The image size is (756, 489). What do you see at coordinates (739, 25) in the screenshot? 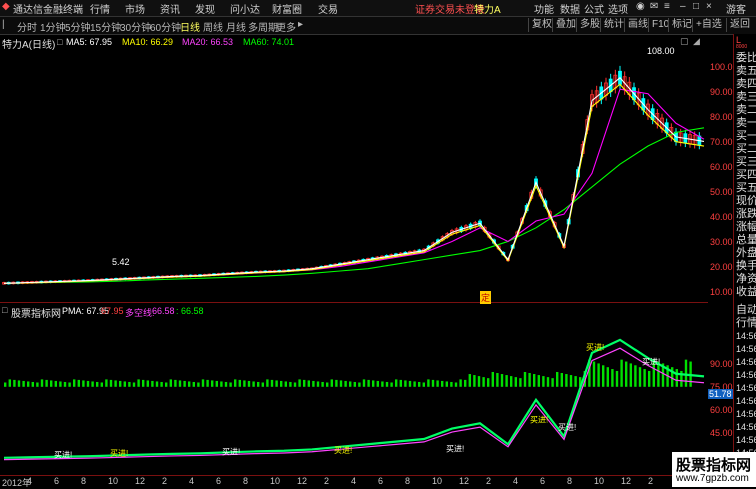
I see `tool-back: 返回` at bounding box center [739, 25].